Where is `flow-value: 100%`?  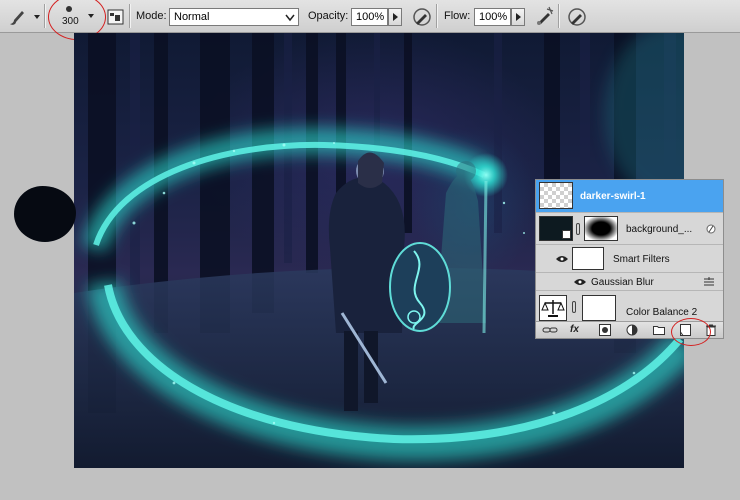 flow-value: 100% is located at coordinates (493, 17).